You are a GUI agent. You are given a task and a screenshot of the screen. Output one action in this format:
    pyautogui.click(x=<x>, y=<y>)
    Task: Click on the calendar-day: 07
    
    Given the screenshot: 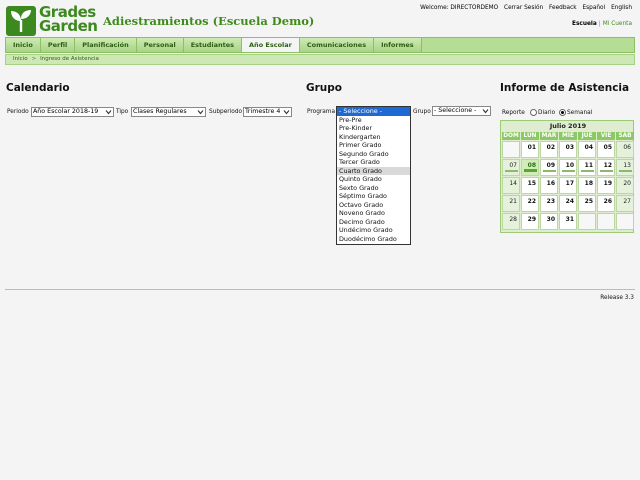 What is the action you would take?
    pyautogui.click(x=511, y=167)
    